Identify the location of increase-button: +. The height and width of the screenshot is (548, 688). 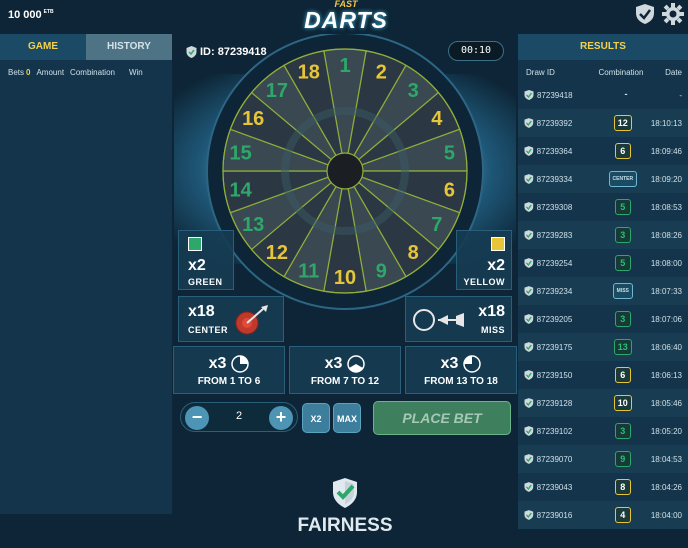
(281, 418).